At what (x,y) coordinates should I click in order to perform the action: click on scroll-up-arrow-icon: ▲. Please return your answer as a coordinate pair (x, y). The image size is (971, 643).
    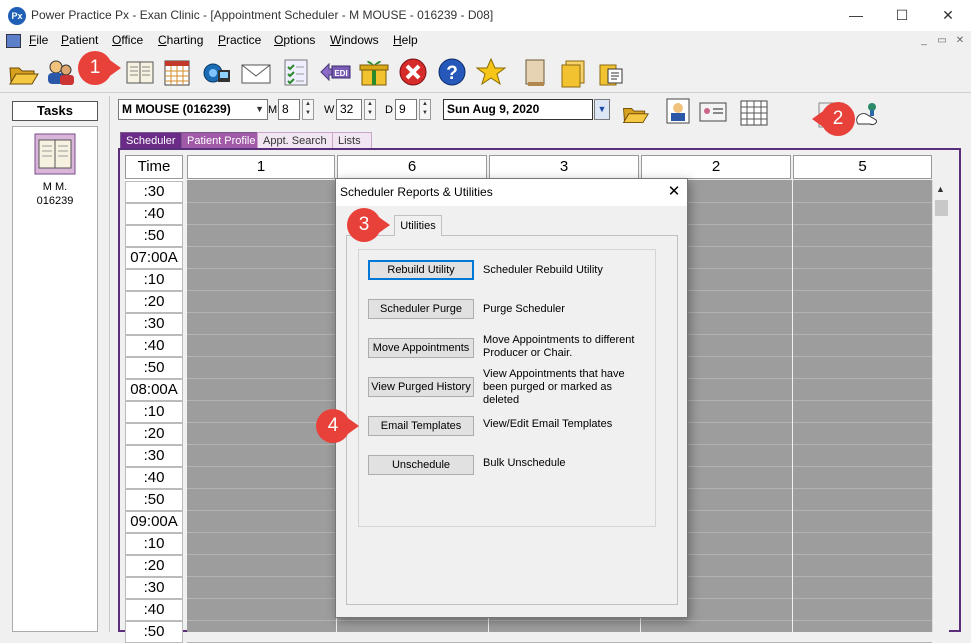
    Looking at the image, I should click on (940, 189).